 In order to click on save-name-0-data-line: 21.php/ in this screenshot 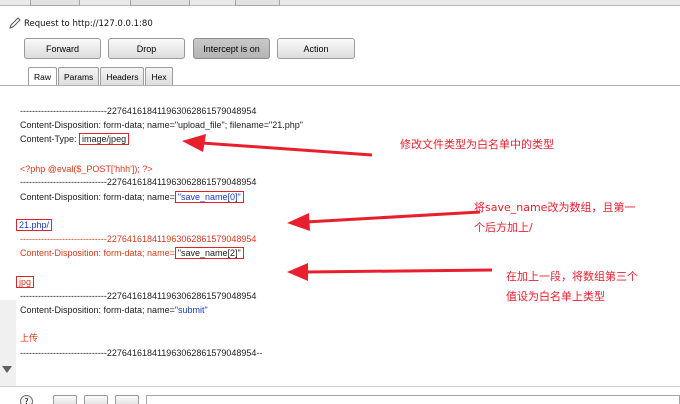, I will do `click(34, 225)`.